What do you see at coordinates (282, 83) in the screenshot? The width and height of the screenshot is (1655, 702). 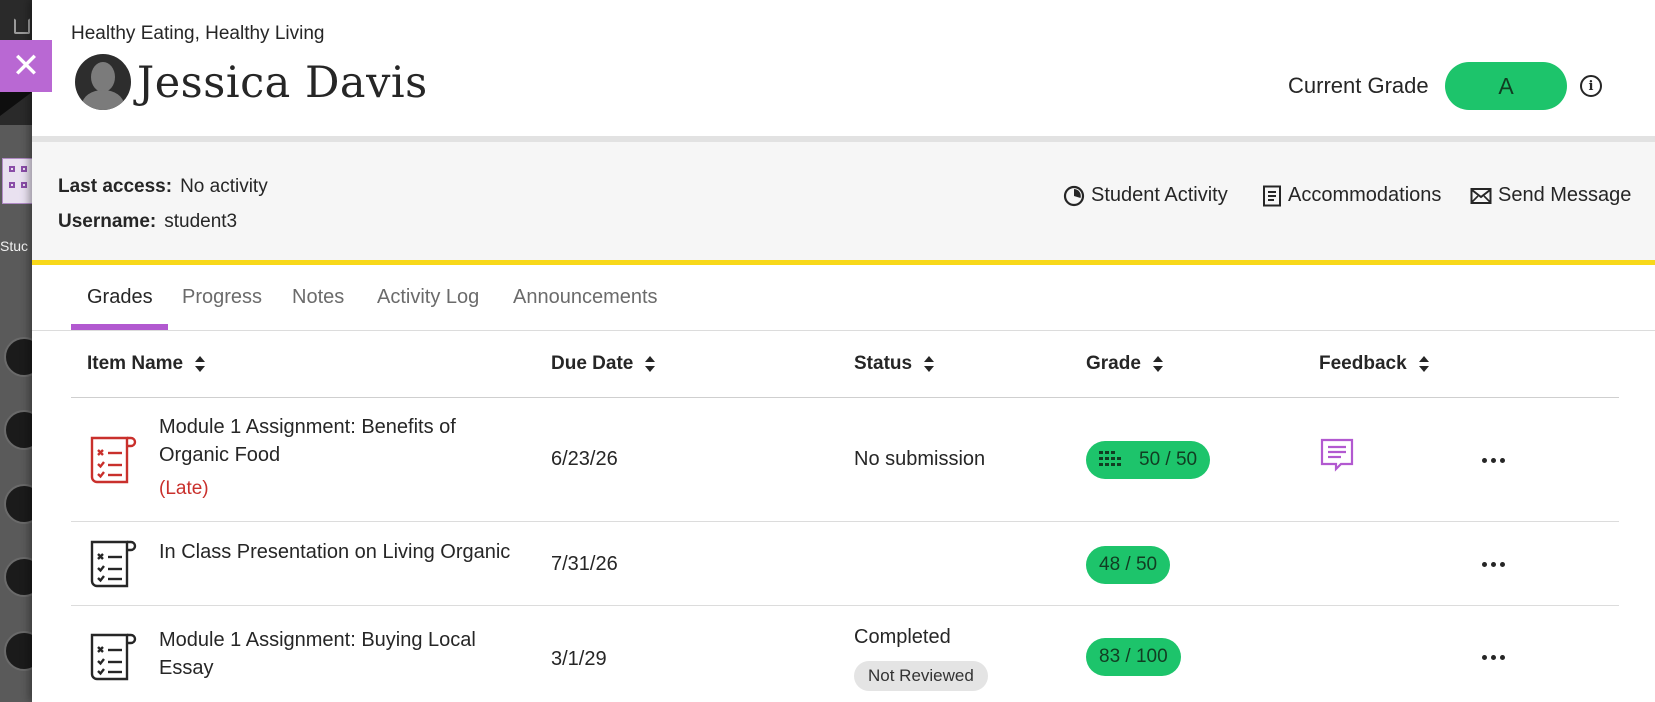 I see `student-name: Jessica Davis` at bounding box center [282, 83].